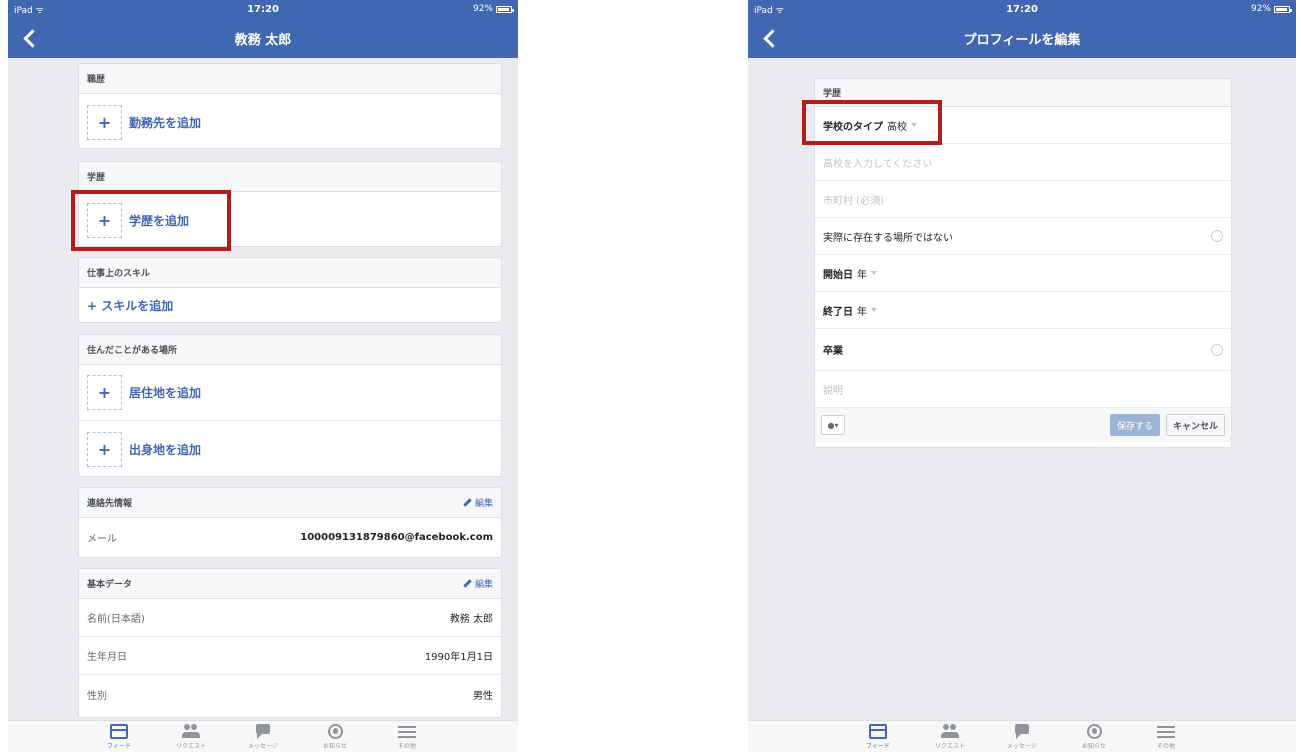 The height and width of the screenshot is (752, 1301). Describe the element at coordinates (290, 305) in the screenshot. I see `add-skill-button: + スキルを追加` at that location.